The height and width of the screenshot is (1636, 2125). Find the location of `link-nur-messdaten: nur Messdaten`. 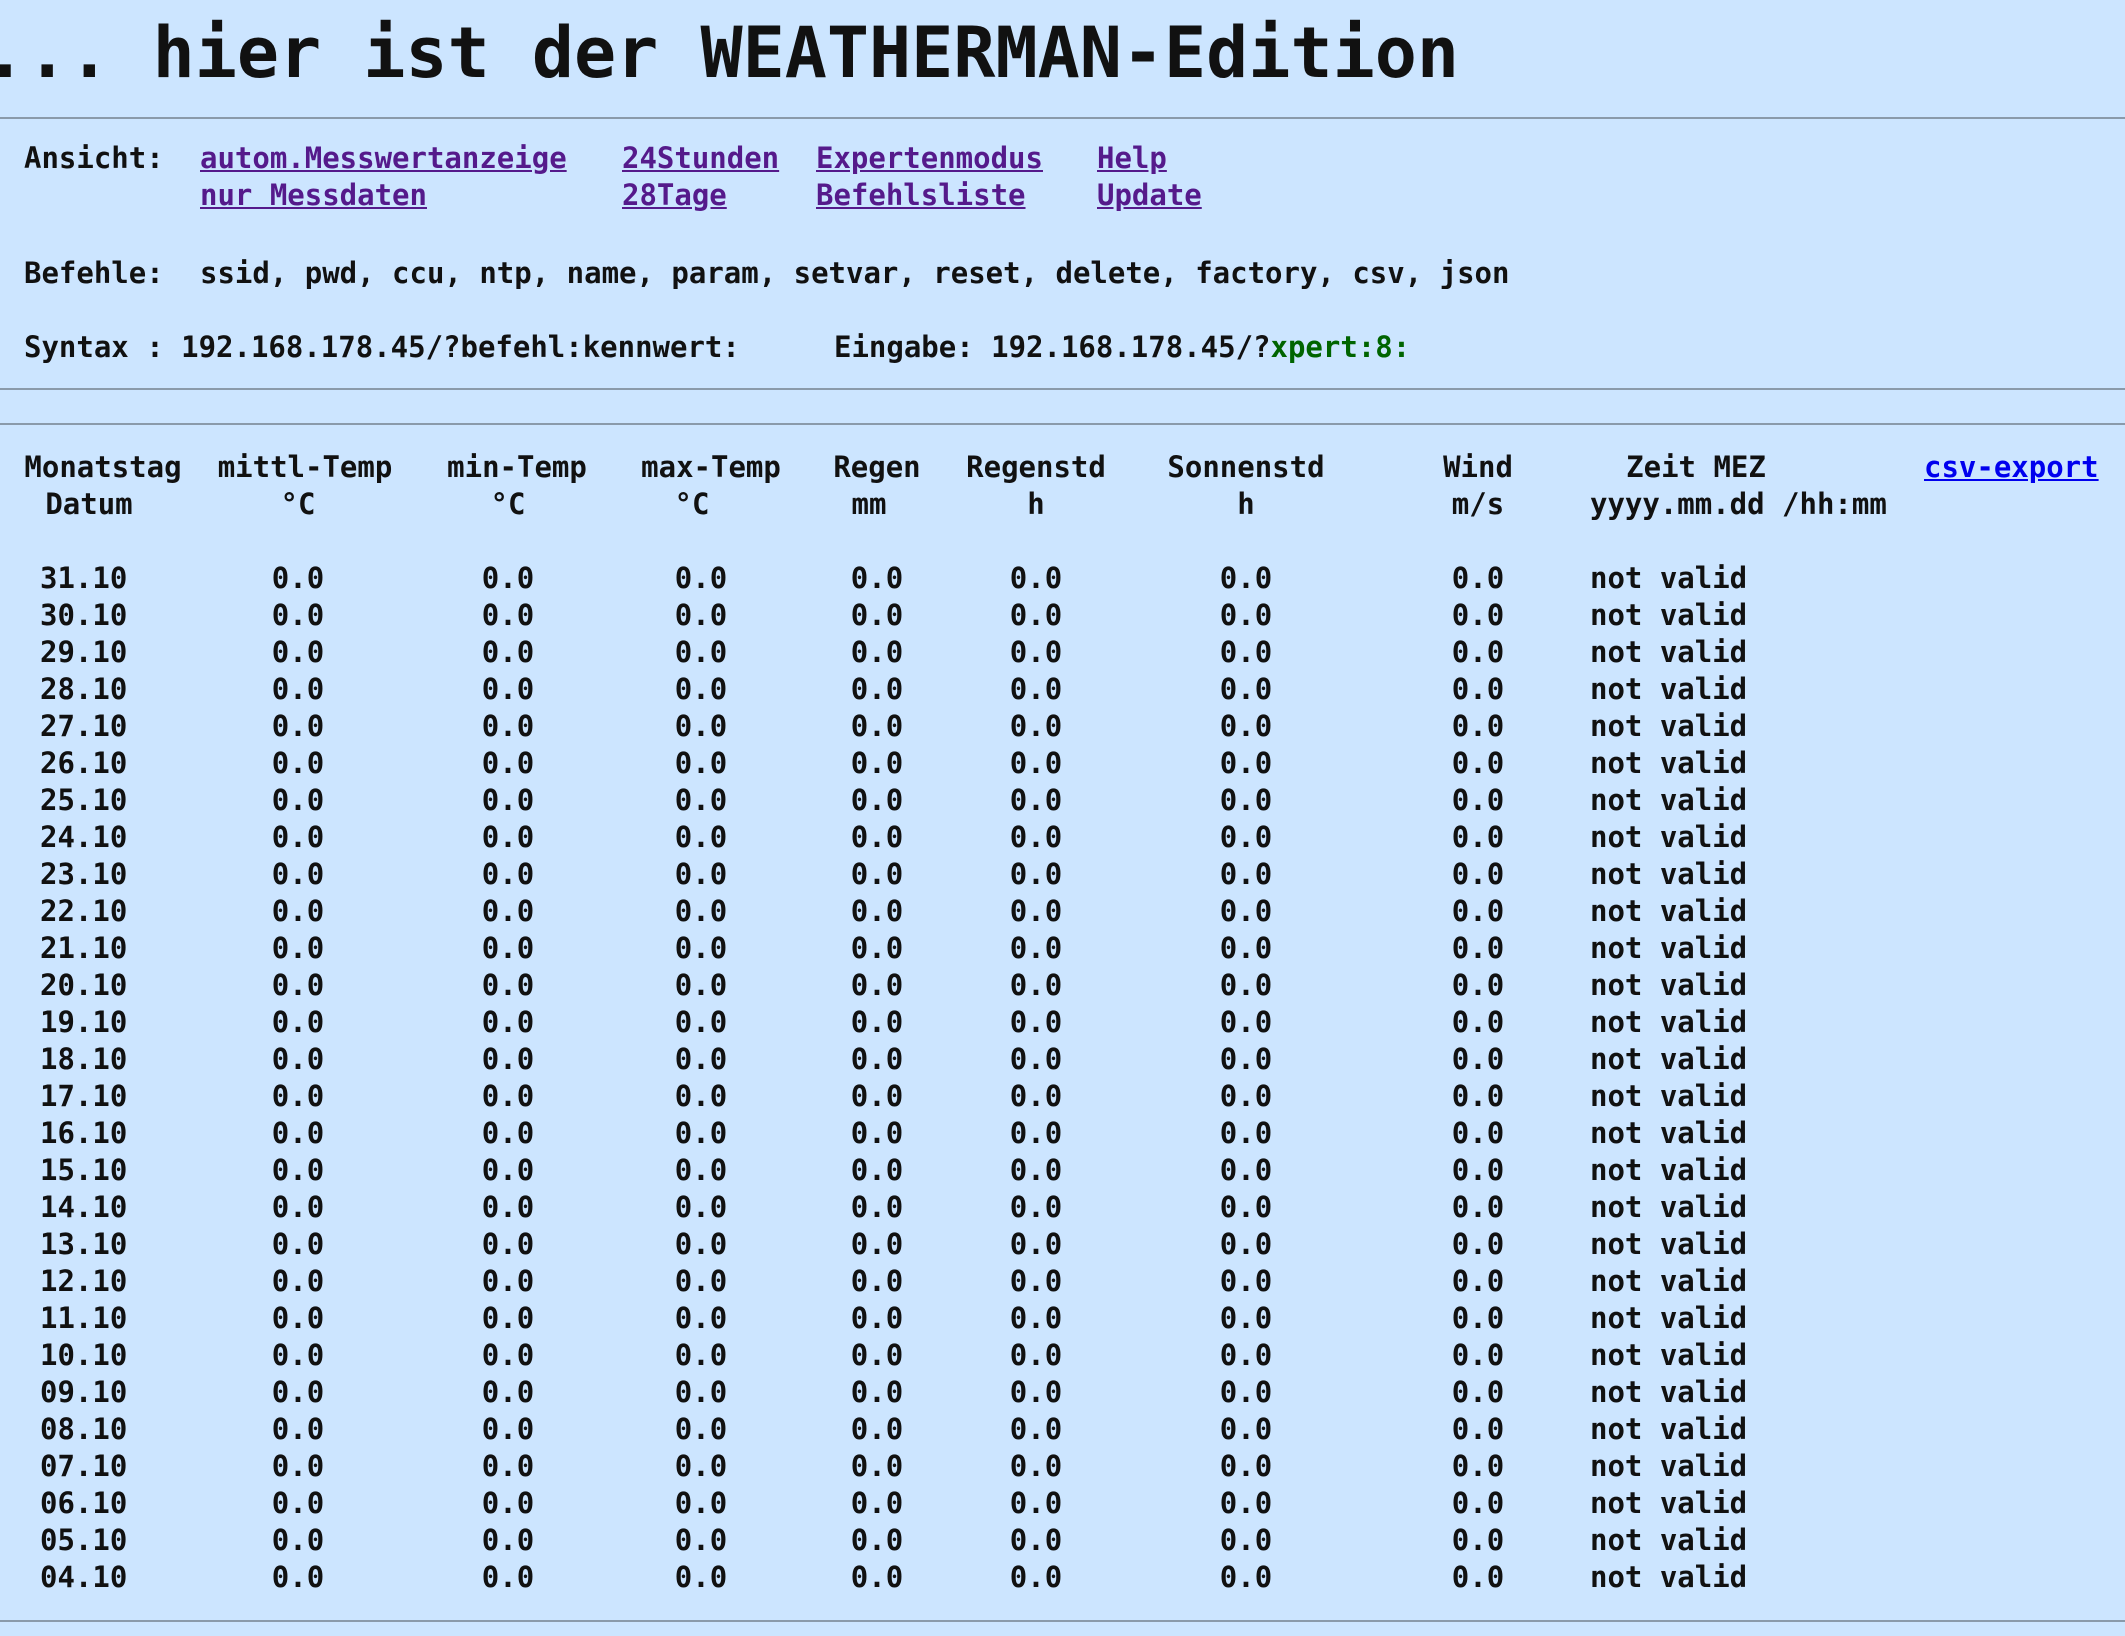

link-nur-messdaten: nur Messdaten is located at coordinates (313, 195).